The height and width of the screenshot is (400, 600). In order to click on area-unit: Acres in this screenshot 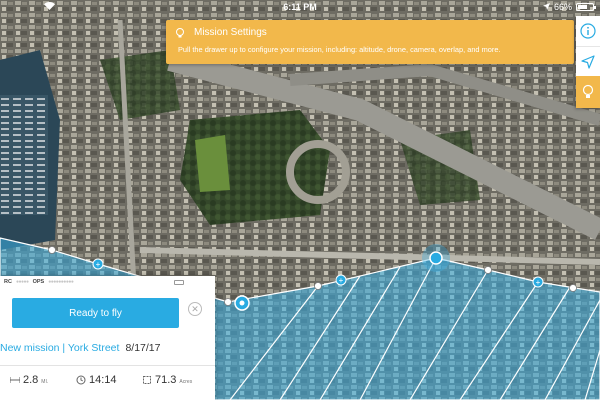, I will do `click(186, 382)`.